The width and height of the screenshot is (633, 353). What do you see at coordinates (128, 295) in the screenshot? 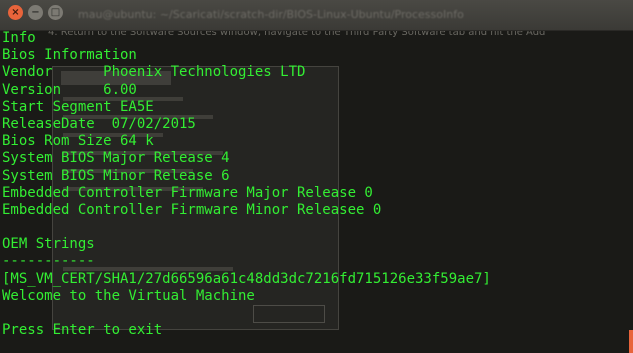
I see `terminal-line: Welcome to the Virtual Machine` at bounding box center [128, 295].